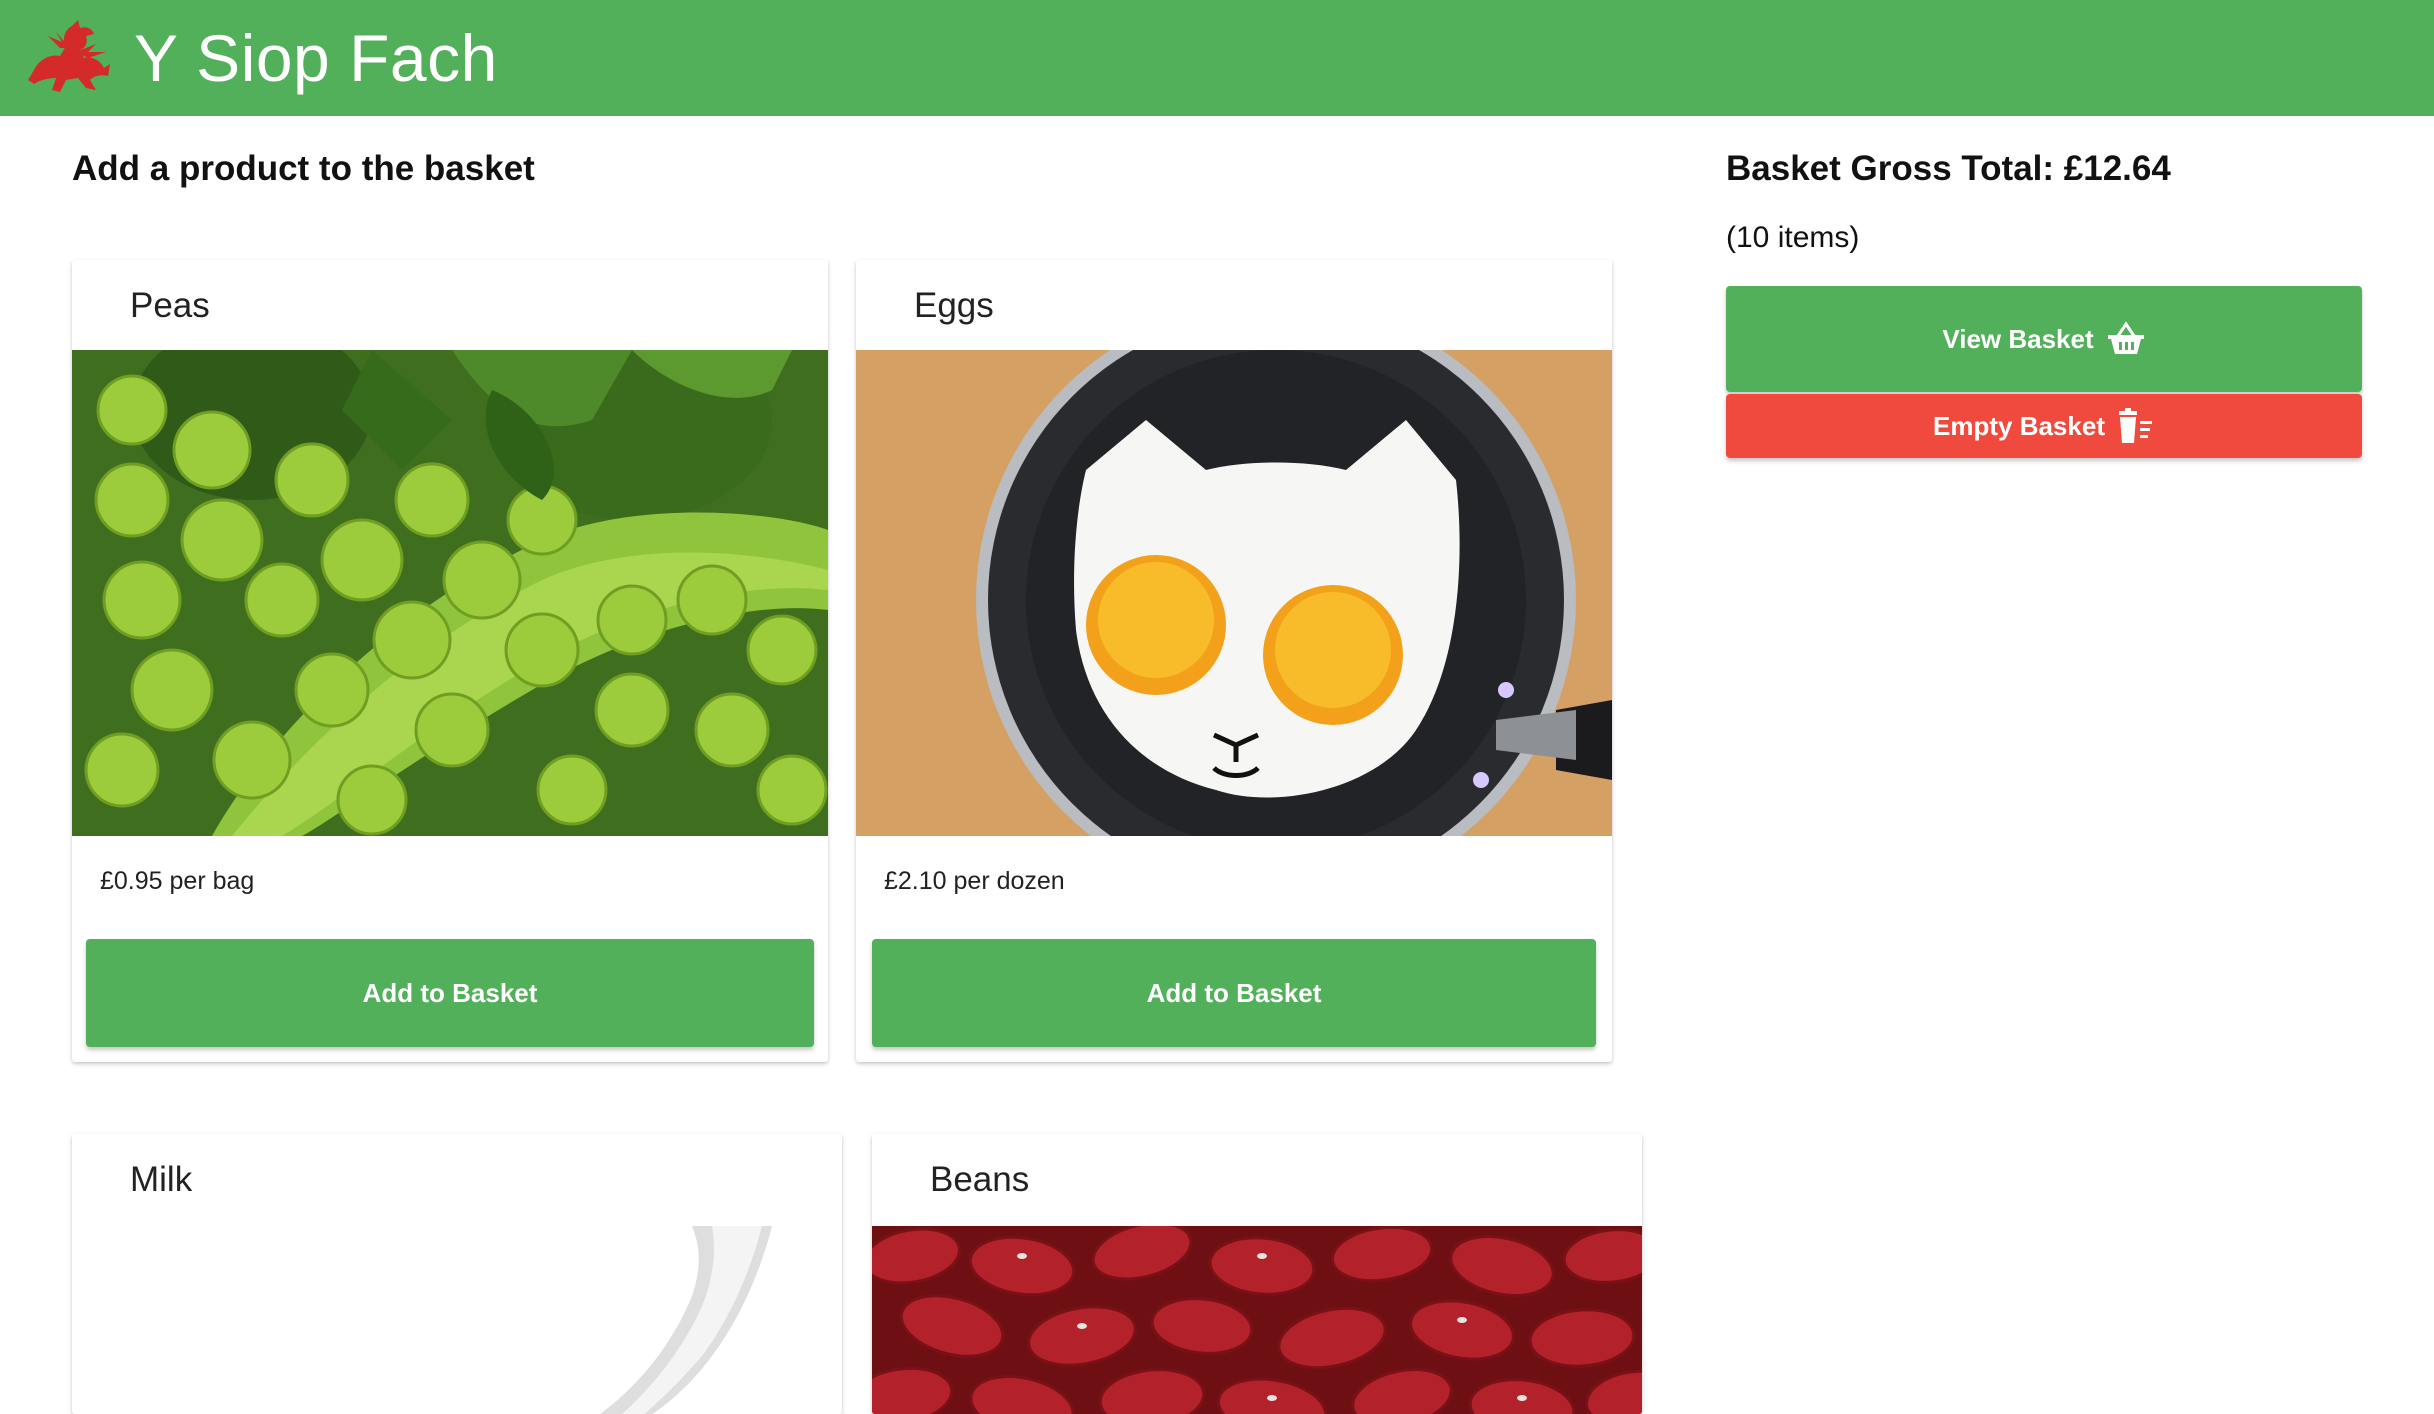 This screenshot has height=1414, width=2434. Describe the element at coordinates (2019, 425) in the screenshot. I see `empty-basket-label: Empty Basket` at that location.